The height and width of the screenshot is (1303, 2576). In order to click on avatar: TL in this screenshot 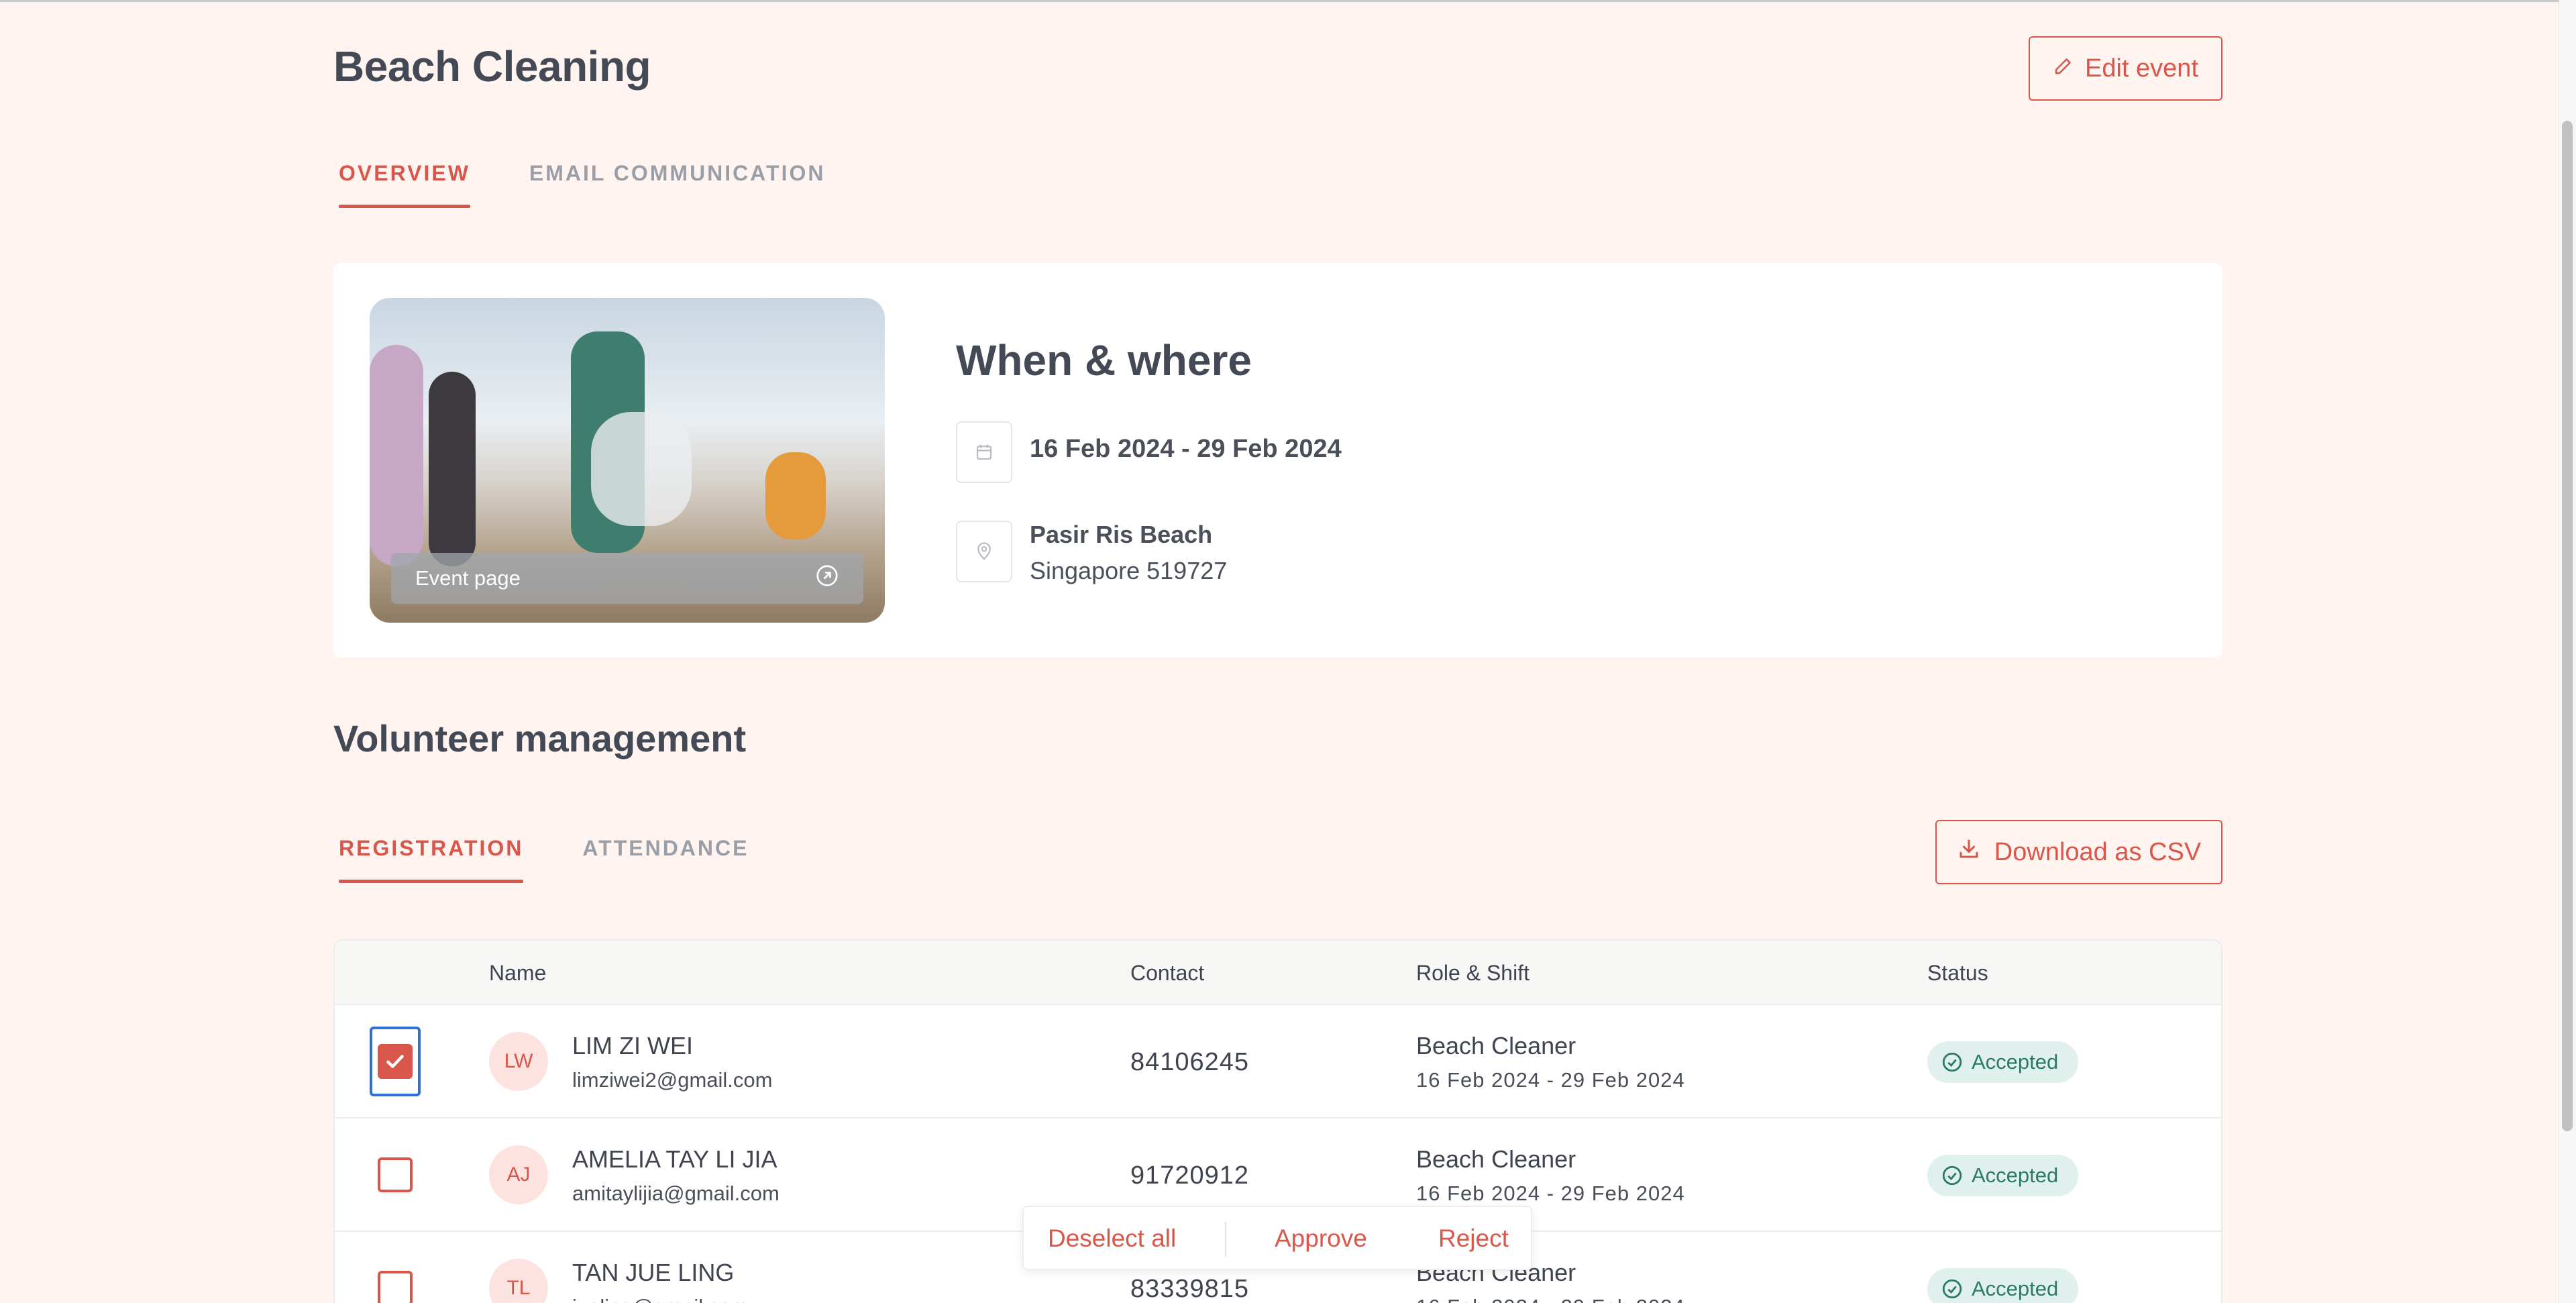, I will do `click(518, 1281)`.